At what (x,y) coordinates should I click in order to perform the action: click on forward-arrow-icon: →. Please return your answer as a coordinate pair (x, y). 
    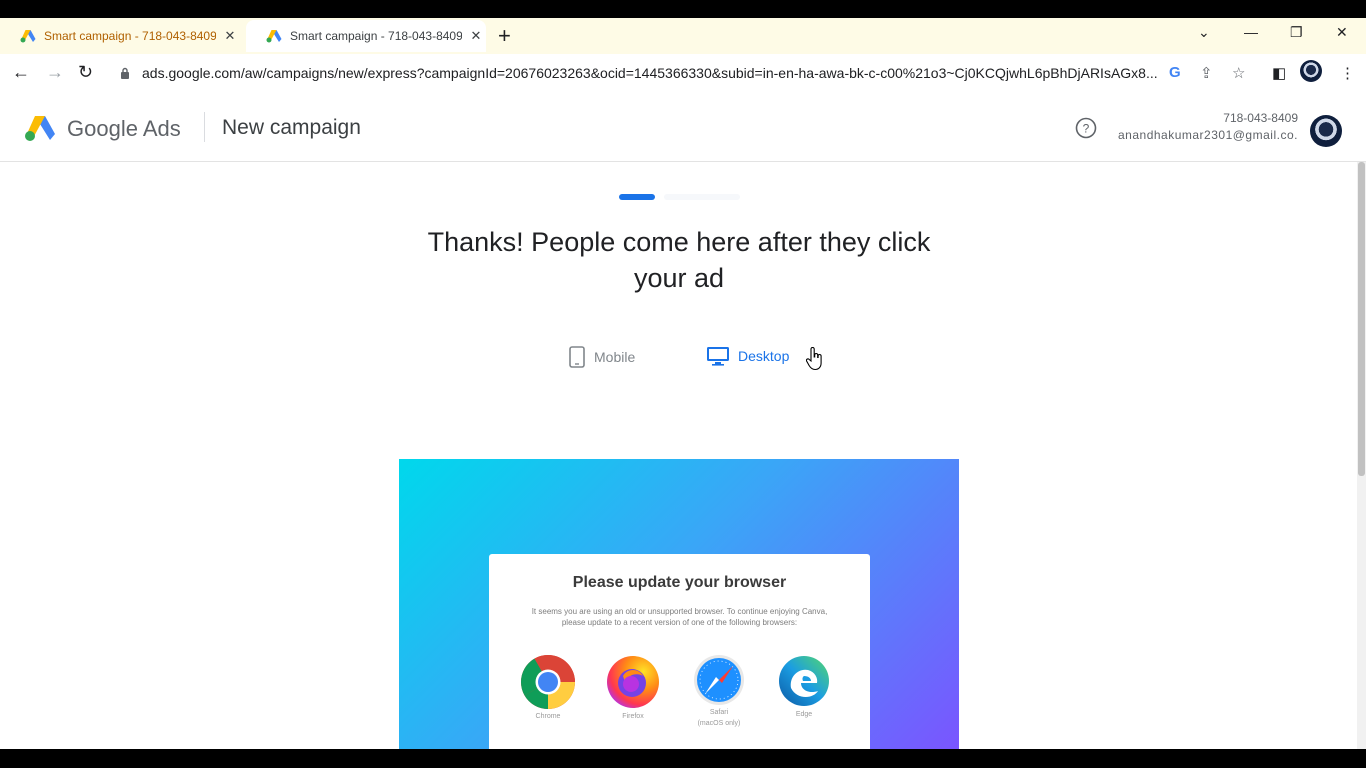
    Looking at the image, I should click on (55, 72).